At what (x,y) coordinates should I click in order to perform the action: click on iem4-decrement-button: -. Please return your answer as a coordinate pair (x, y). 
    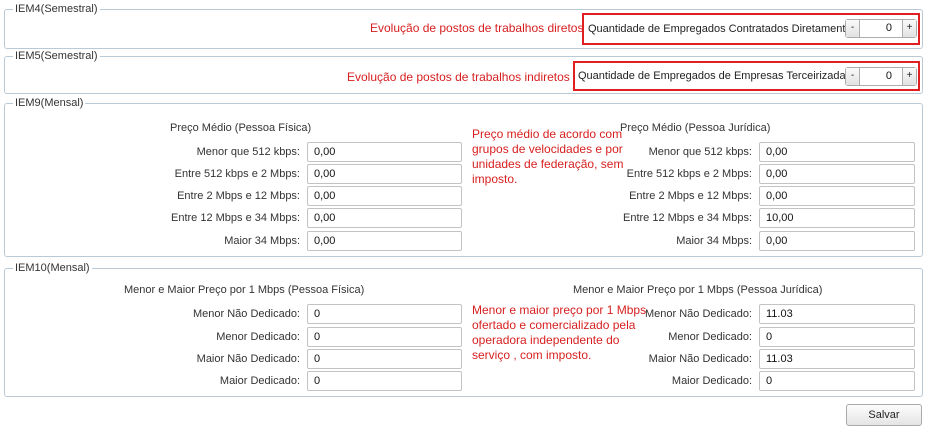
    Looking at the image, I should click on (853, 28).